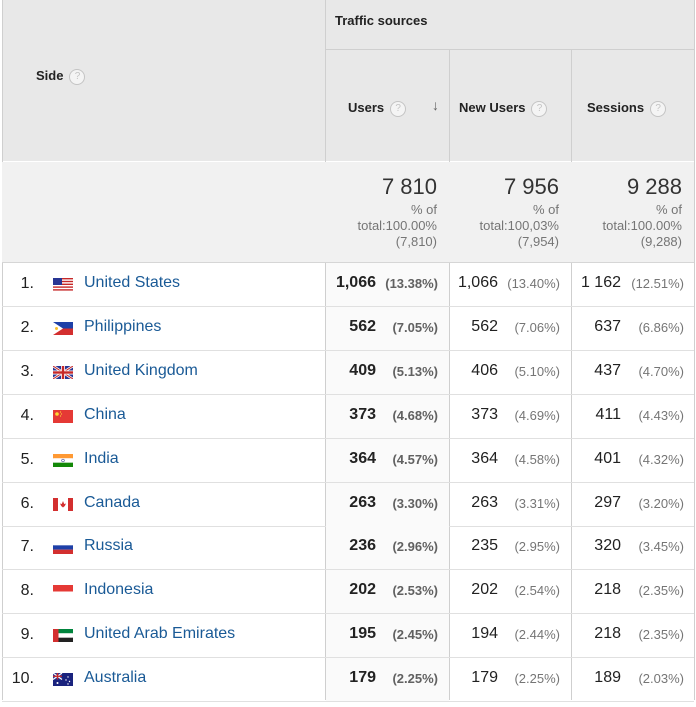 The height and width of the screenshot is (707, 696). What do you see at coordinates (661, 503) in the screenshot?
I see `sessions-percent: (3.20%)` at bounding box center [661, 503].